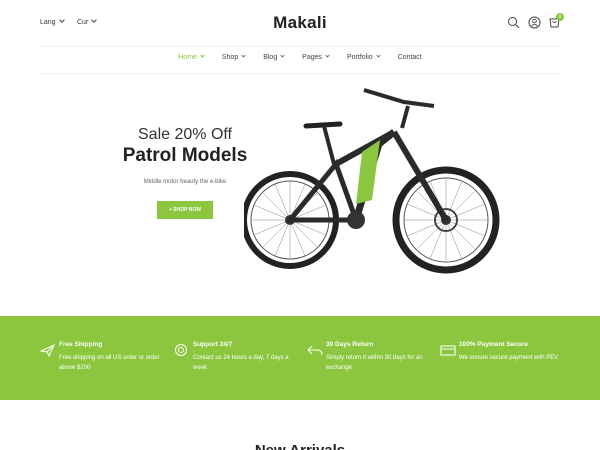 Image resolution: width=600 pixels, height=450 pixels. Describe the element at coordinates (560, 17) in the screenshot. I see `cart-count-badge: 0` at that location.